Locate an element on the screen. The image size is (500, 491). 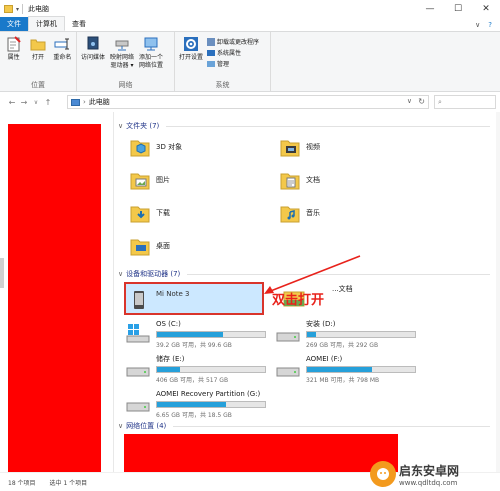
ribbon-tabs: 文件 计算机 查看 ∨ ? is located at coordinates (250, 24).